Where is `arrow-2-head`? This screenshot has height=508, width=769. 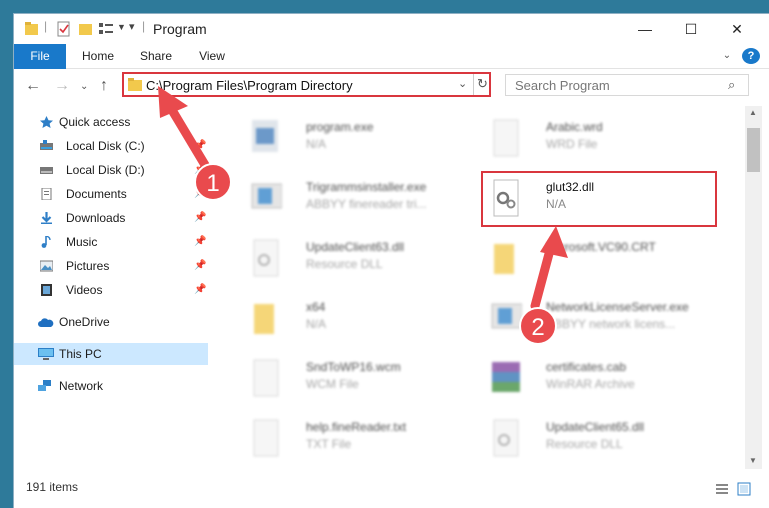
arrow-2-head is located at coordinates (554, 242).